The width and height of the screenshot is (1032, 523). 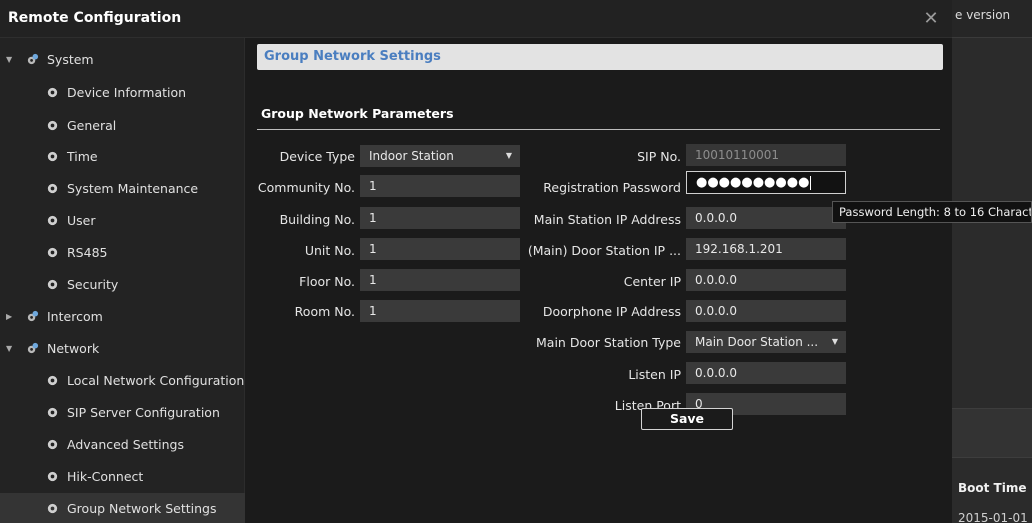 I want to click on params-title: Group Network Parameters, so click(x=357, y=113).